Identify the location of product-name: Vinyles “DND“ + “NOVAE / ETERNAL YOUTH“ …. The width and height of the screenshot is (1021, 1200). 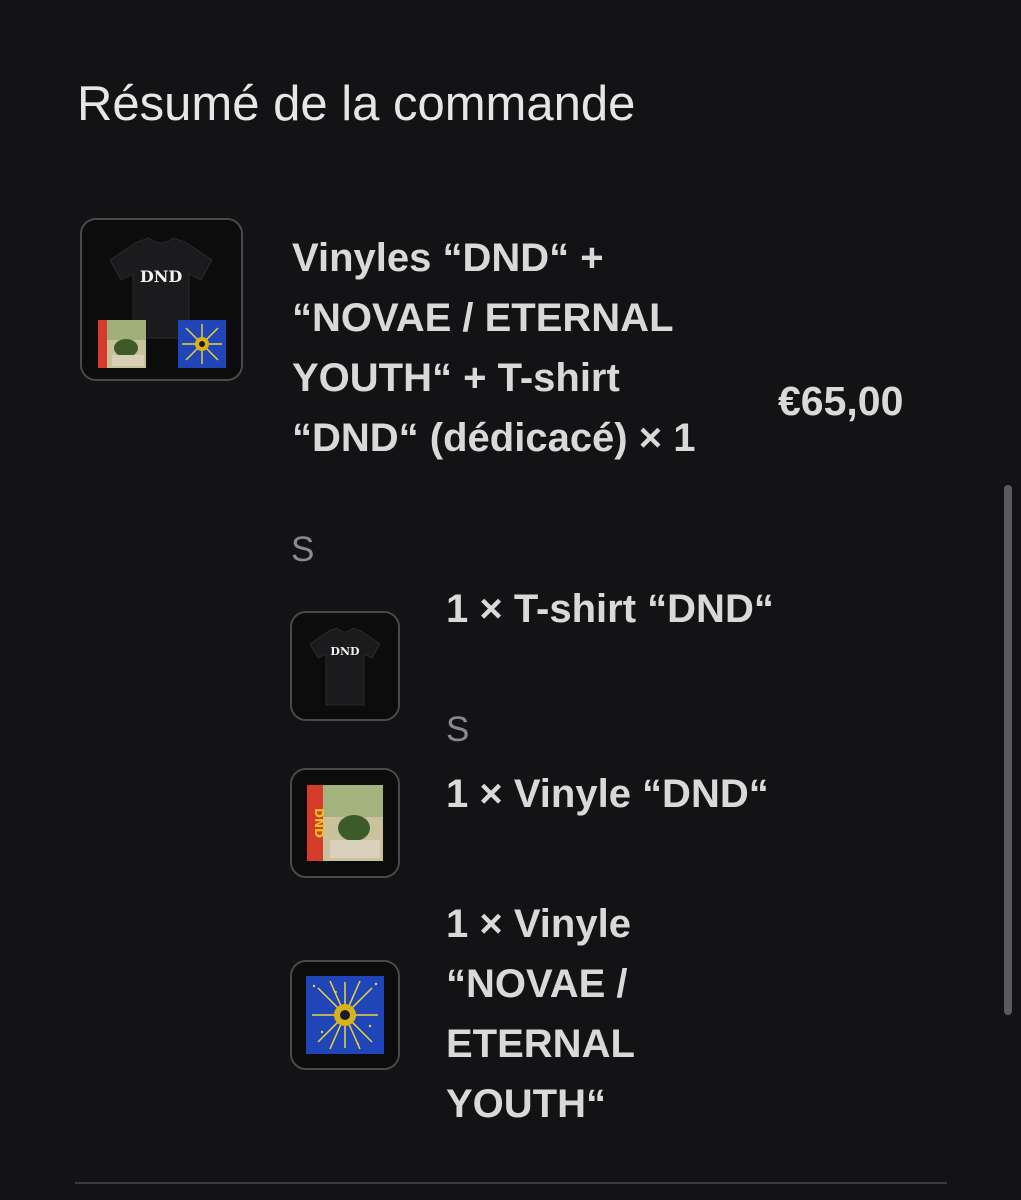
(494, 348).